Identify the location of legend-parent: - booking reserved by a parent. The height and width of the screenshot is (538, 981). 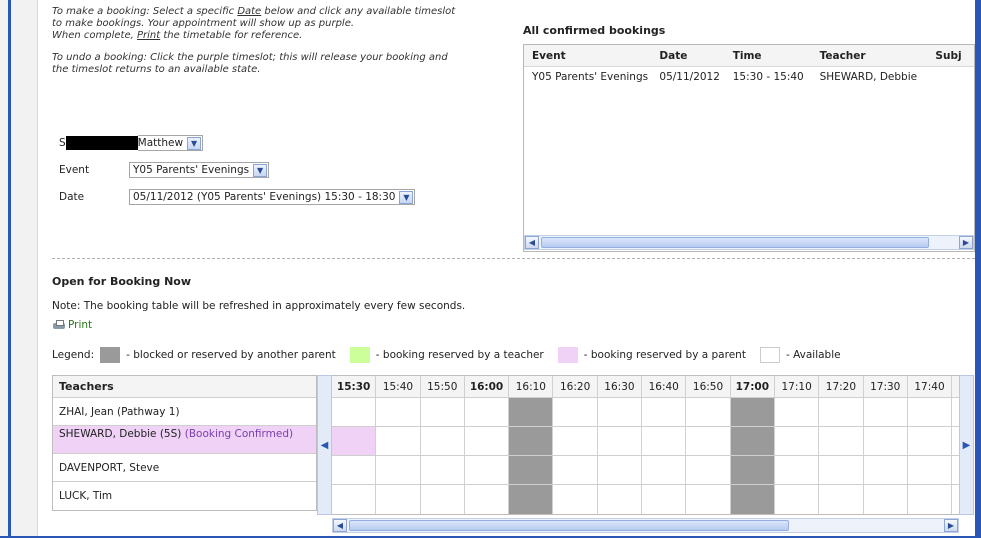
(664, 355).